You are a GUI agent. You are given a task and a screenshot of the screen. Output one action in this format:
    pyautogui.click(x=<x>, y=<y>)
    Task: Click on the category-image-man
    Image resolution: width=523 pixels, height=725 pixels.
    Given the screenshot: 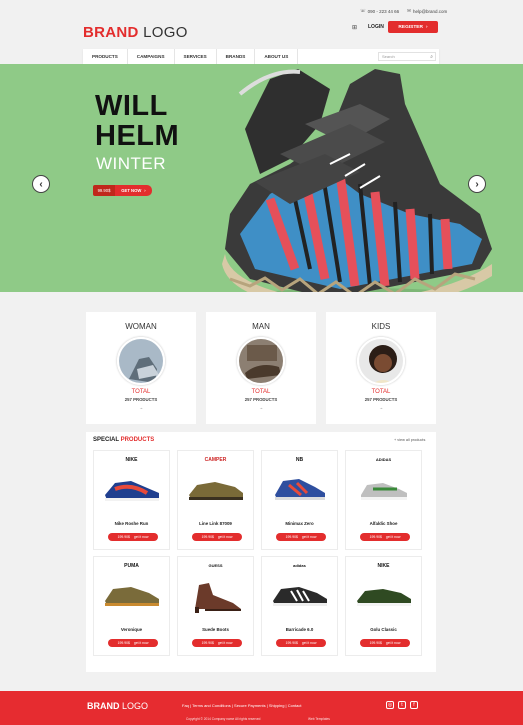 What is the action you would take?
    pyautogui.click(x=261, y=361)
    